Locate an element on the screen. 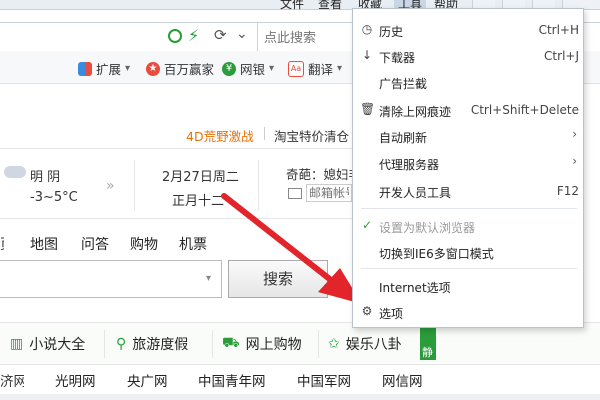 The image size is (600, 400). check-icon: ✓ is located at coordinates (367, 225).